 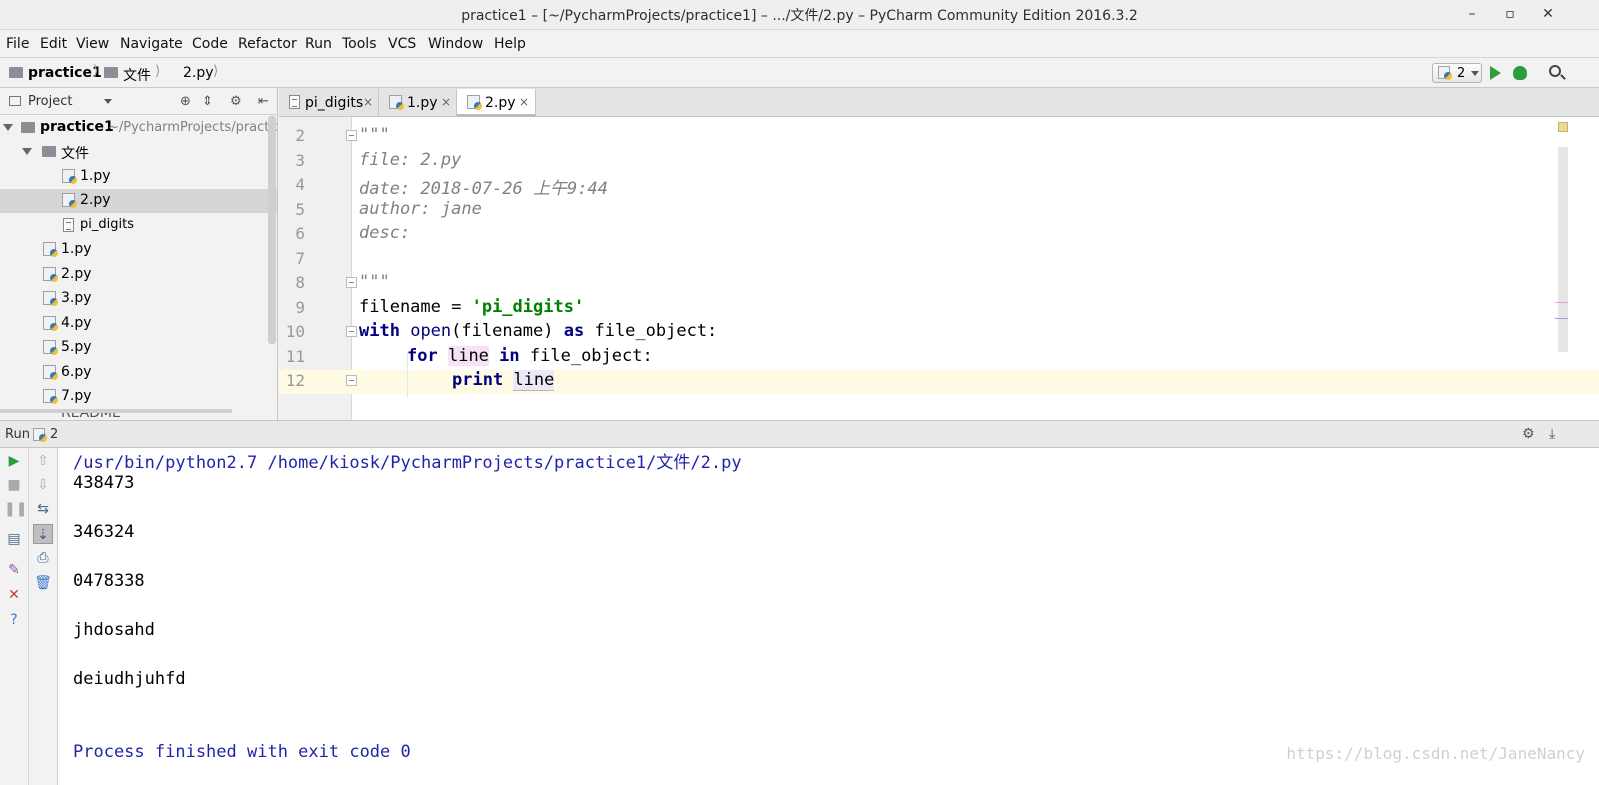 What do you see at coordinates (138, 397) in the screenshot?
I see `tree-item-file: 7.py` at bounding box center [138, 397].